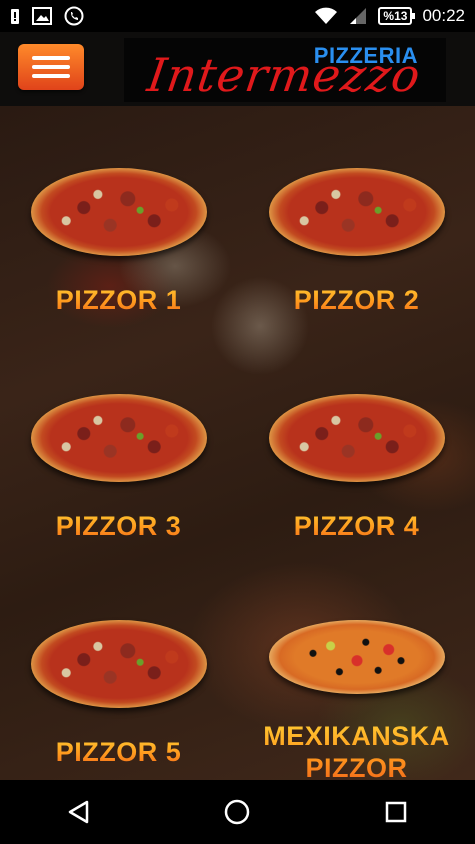 The image size is (475, 844). What do you see at coordinates (51, 58) in the screenshot?
I see `hamburger-menu-icon` at bounding box center [51, 58].